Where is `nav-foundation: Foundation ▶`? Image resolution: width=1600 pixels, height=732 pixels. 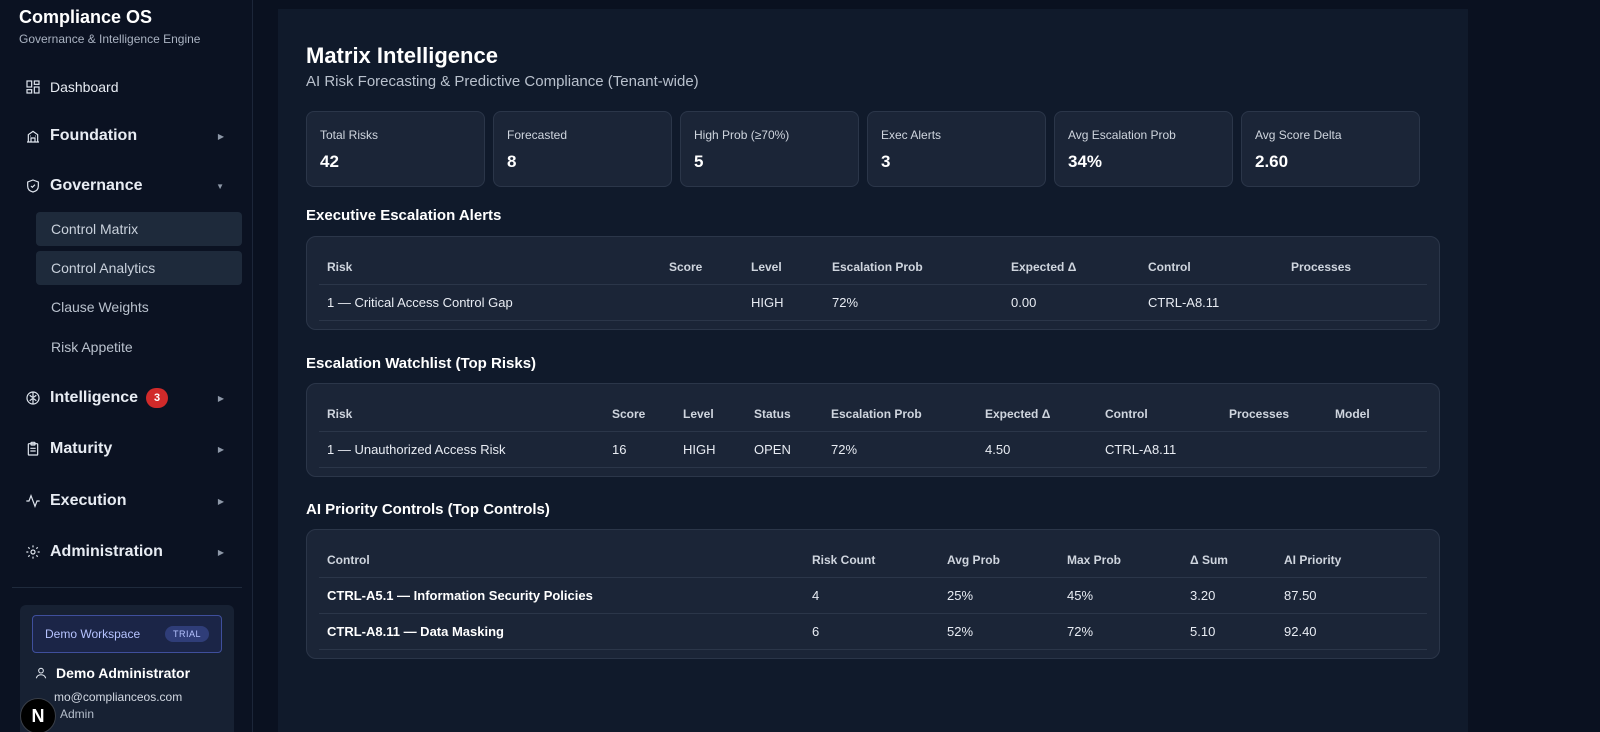 nav-foundation: Foundation ▶ is located at coordinates (124, 136).